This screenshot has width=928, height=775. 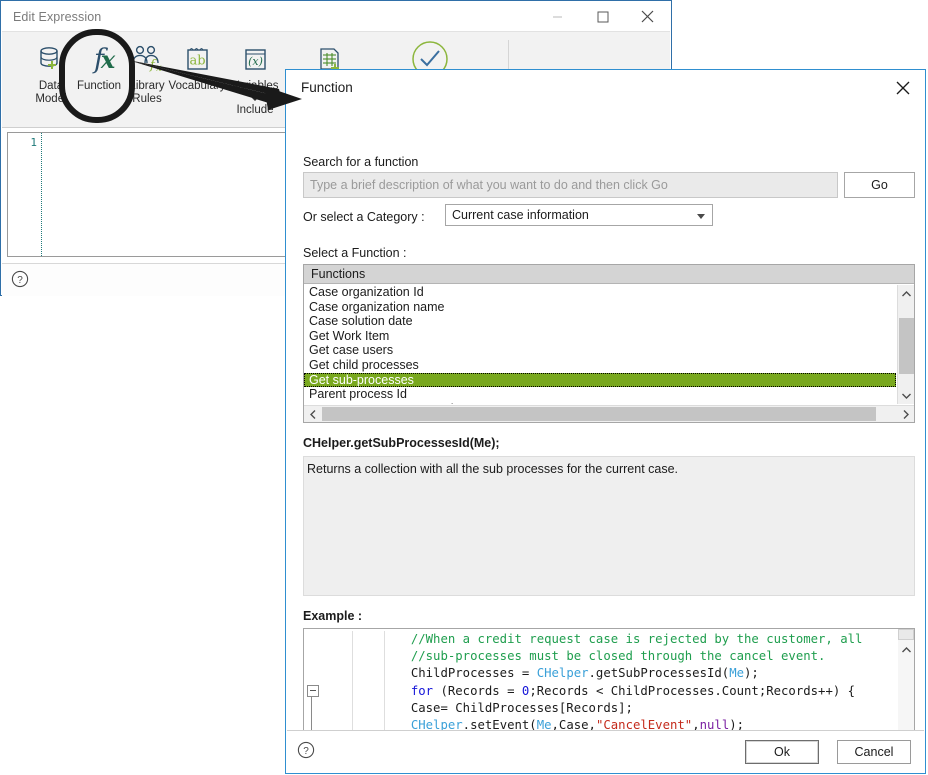 What do you see at coordinates (879, 185) in the screenshot?
I see `go-button: Go` at bounding box center [879, 185].